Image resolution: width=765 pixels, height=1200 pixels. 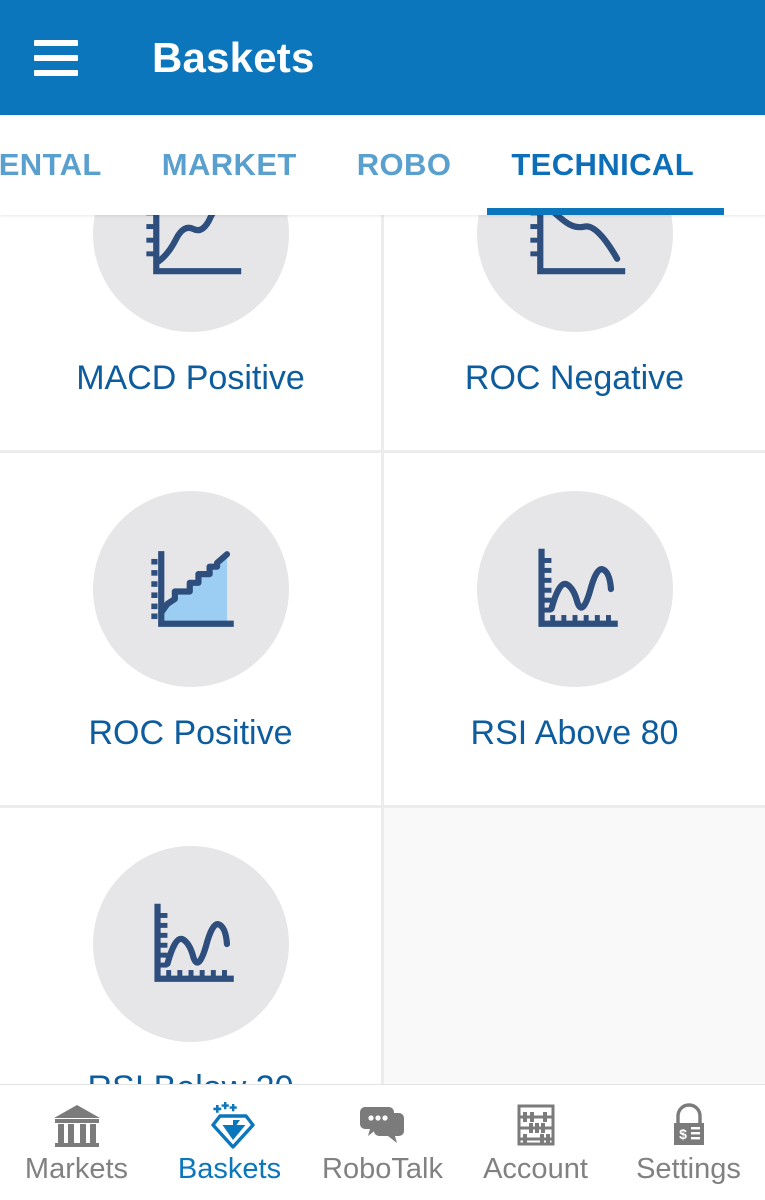 What do you see at coordinates (574, 946) in the screenshot?
I see `basket-grid-empty-cell` at bounding box center [574, 946].